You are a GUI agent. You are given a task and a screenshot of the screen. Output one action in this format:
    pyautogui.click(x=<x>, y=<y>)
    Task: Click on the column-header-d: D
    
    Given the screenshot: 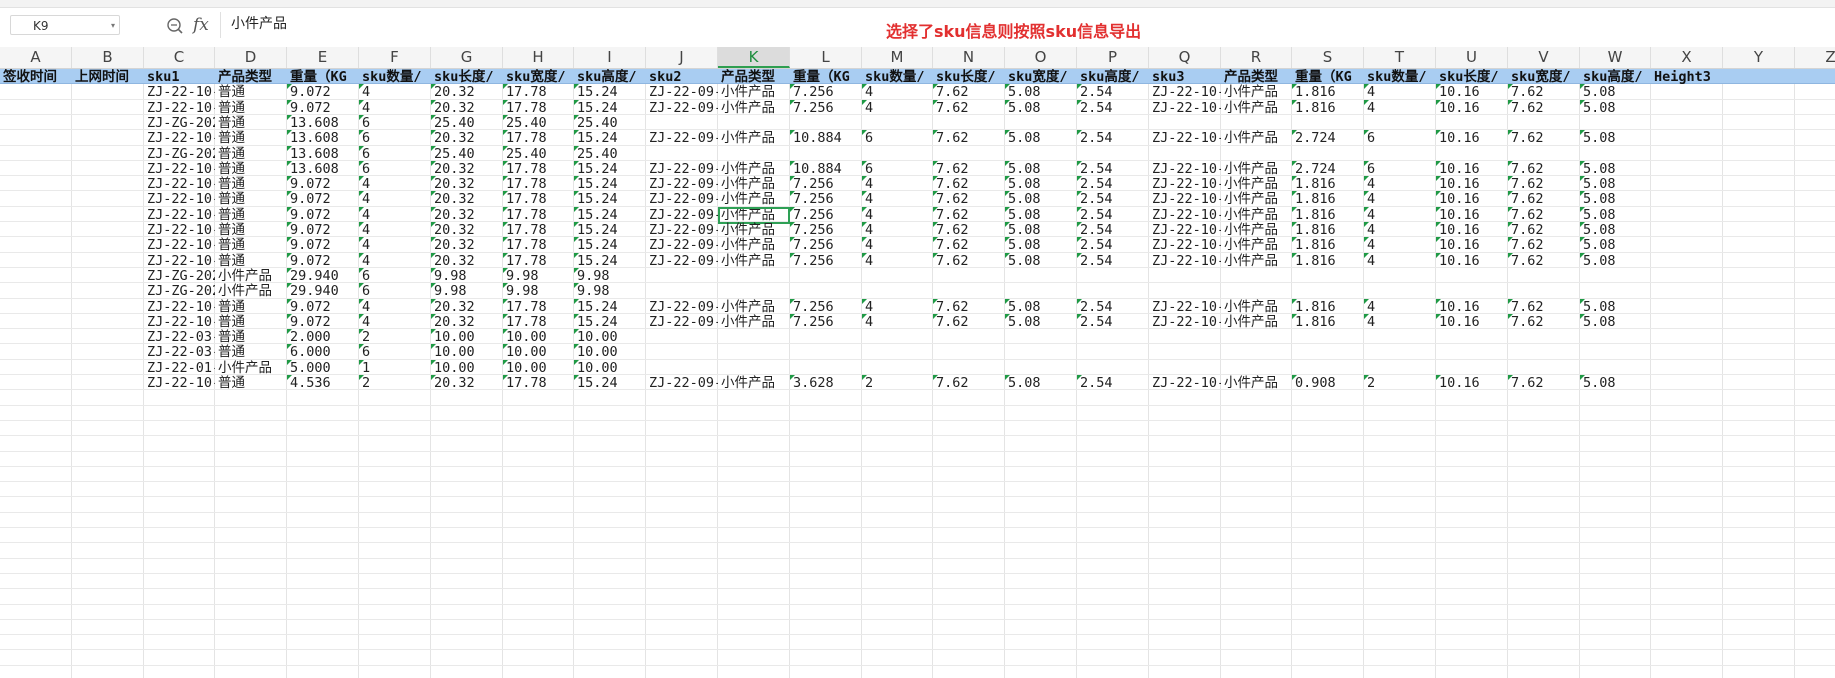 What is the action you would take?
    pyautogui.click(x=251, y=57)
    